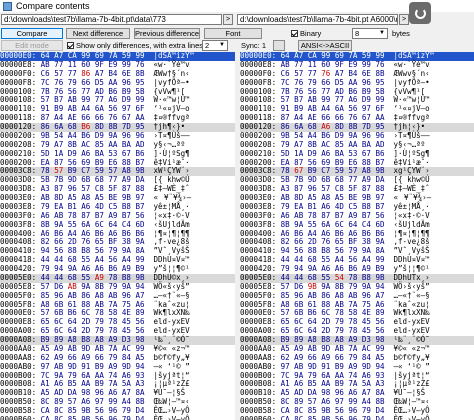  What do you see at coordinates (311, 33) in the screenshot?
I see `binary-label: Binary` at bounding box center [311, 33].